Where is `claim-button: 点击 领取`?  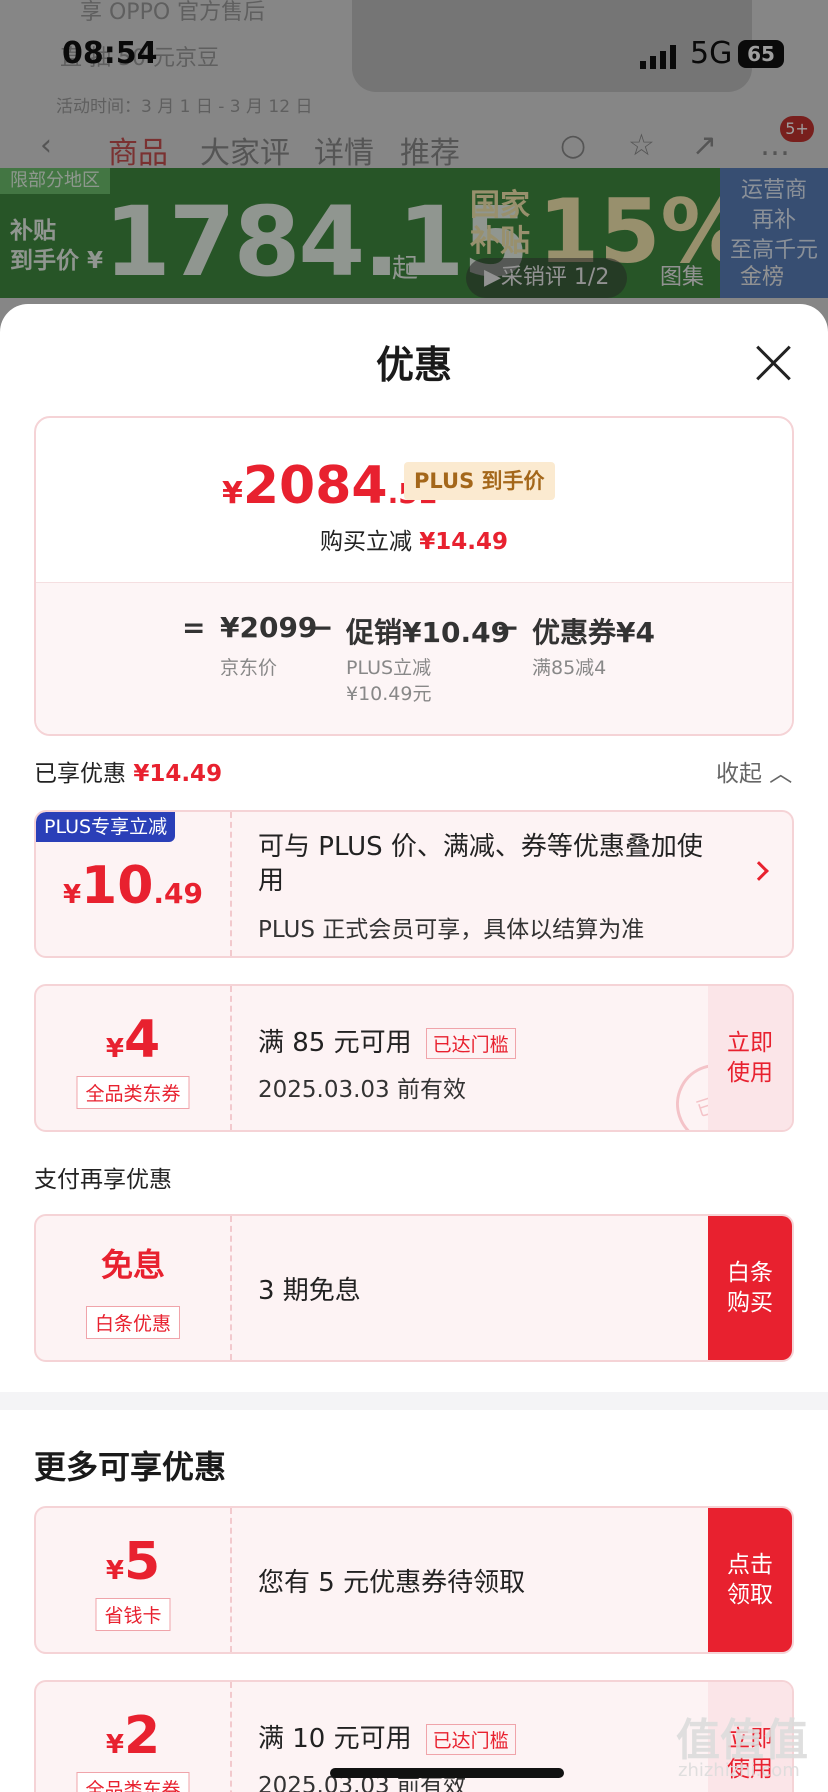
claim-button: 点击 领取 is located at coordinates (750, 1580).